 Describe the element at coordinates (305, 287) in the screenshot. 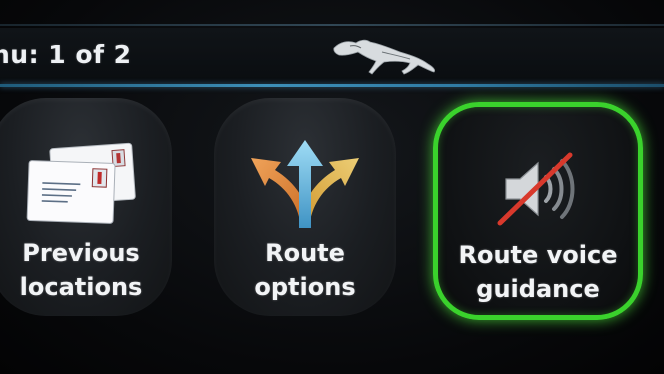

I see `route-options-label-line2: options` at that location.